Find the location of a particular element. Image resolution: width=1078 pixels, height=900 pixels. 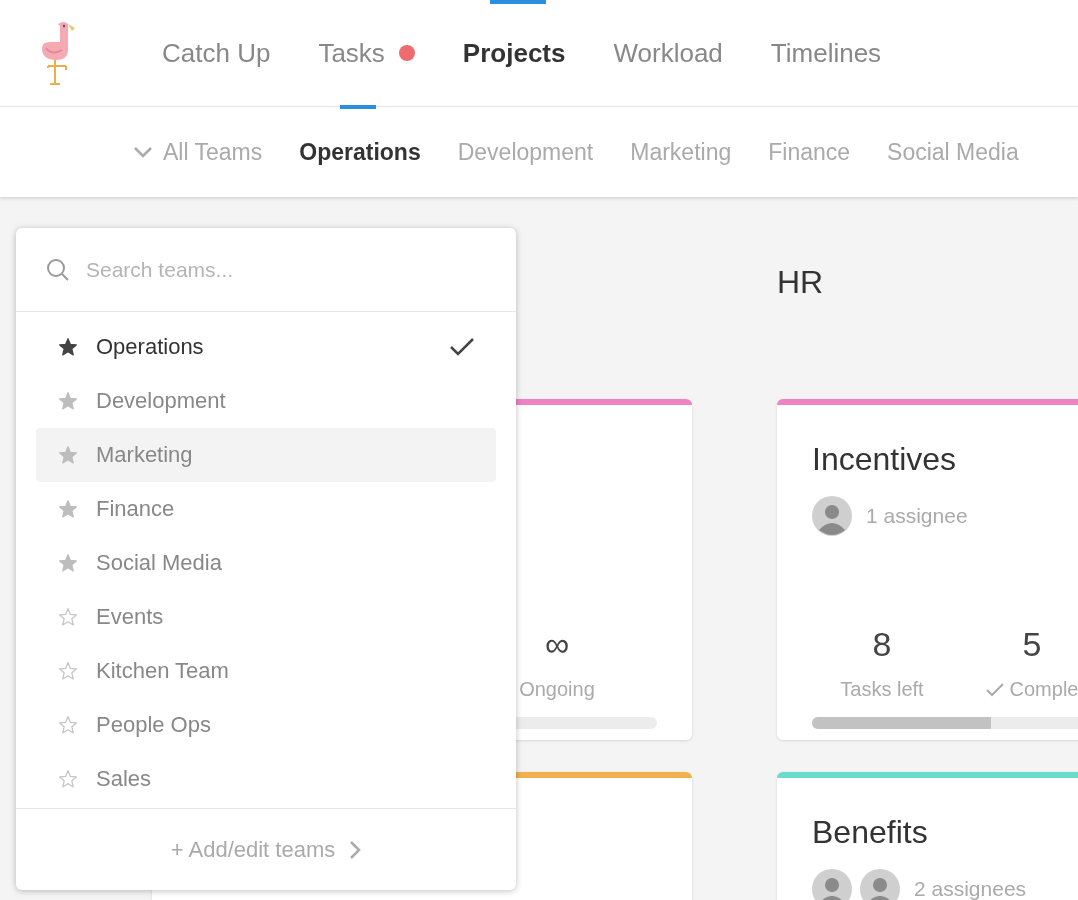

team-name: Events is located at coordinates (130, 617).